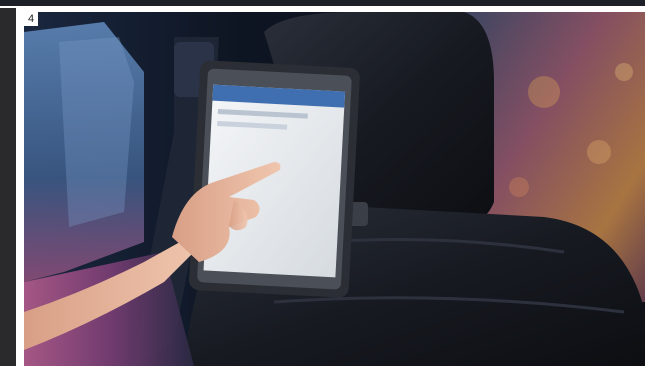  What do you see at coordinates (31, 19) in the screenshot?
I see `figure-number-badge: 4` at bounding box center [31, 19].